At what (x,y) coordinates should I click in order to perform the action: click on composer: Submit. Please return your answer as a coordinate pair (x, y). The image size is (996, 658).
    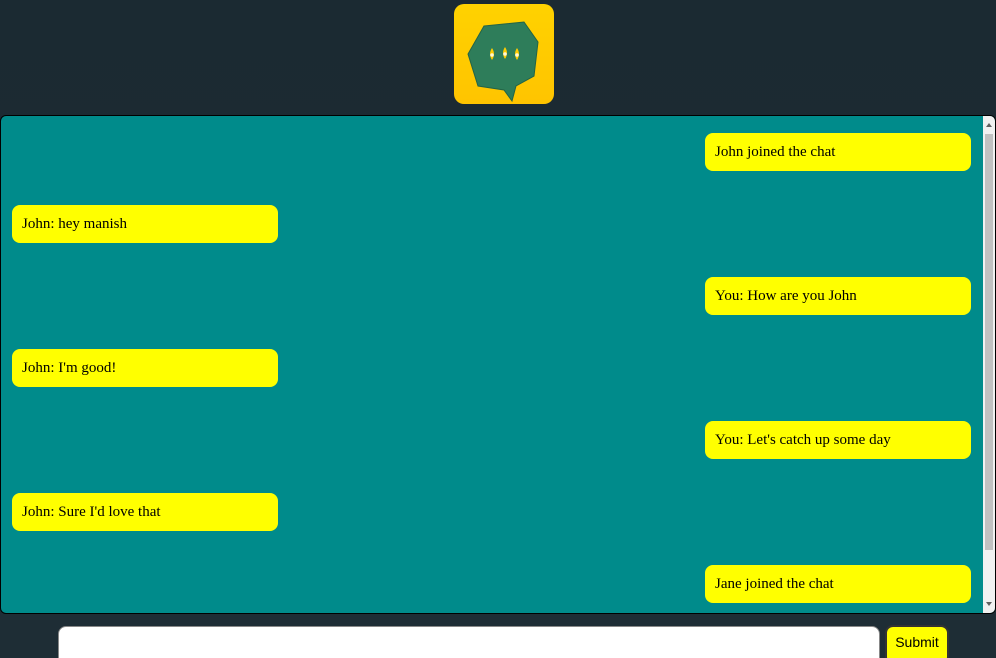
    Looking at the image, I should click on (498, 636).